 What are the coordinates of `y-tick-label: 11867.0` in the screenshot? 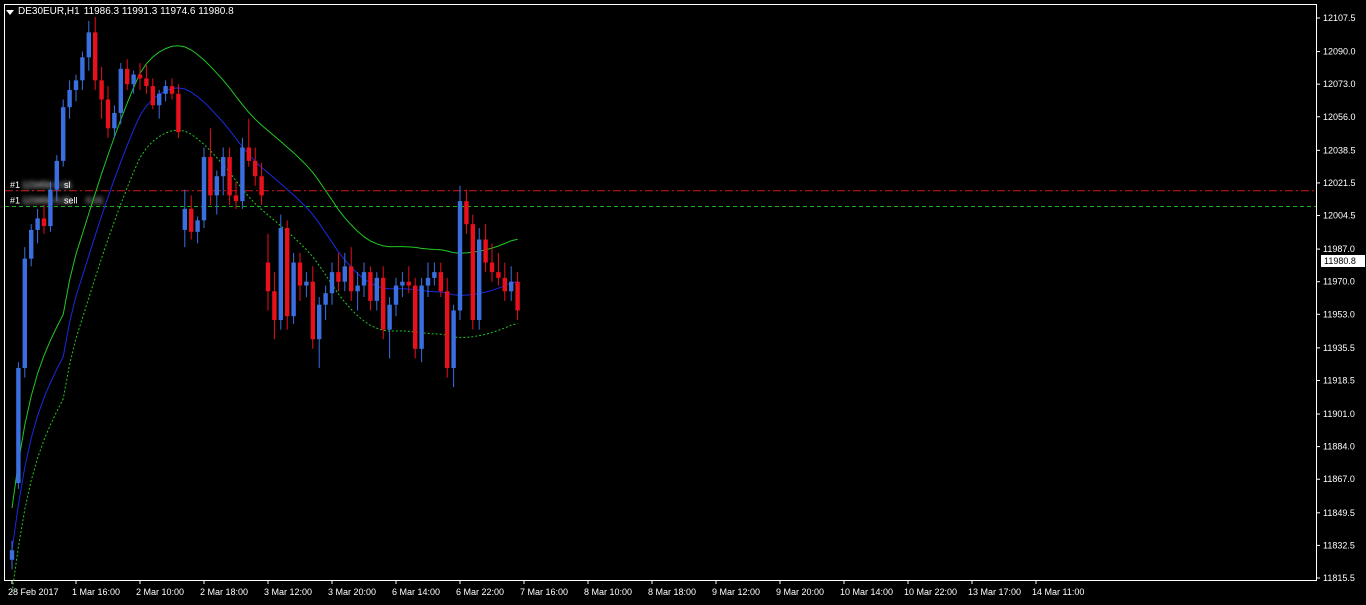 It's located at (1339, 479).